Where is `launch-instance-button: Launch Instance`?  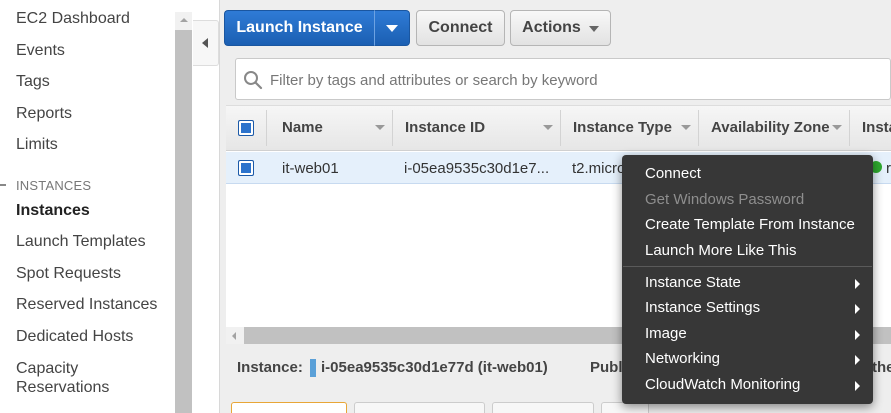
launch-instance-button: Launch Instance is located at coordinates (299, 28).